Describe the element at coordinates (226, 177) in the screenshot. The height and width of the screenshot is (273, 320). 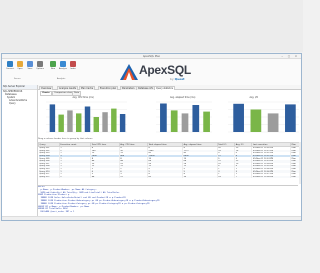
I see `table-cell: 14` at that location.